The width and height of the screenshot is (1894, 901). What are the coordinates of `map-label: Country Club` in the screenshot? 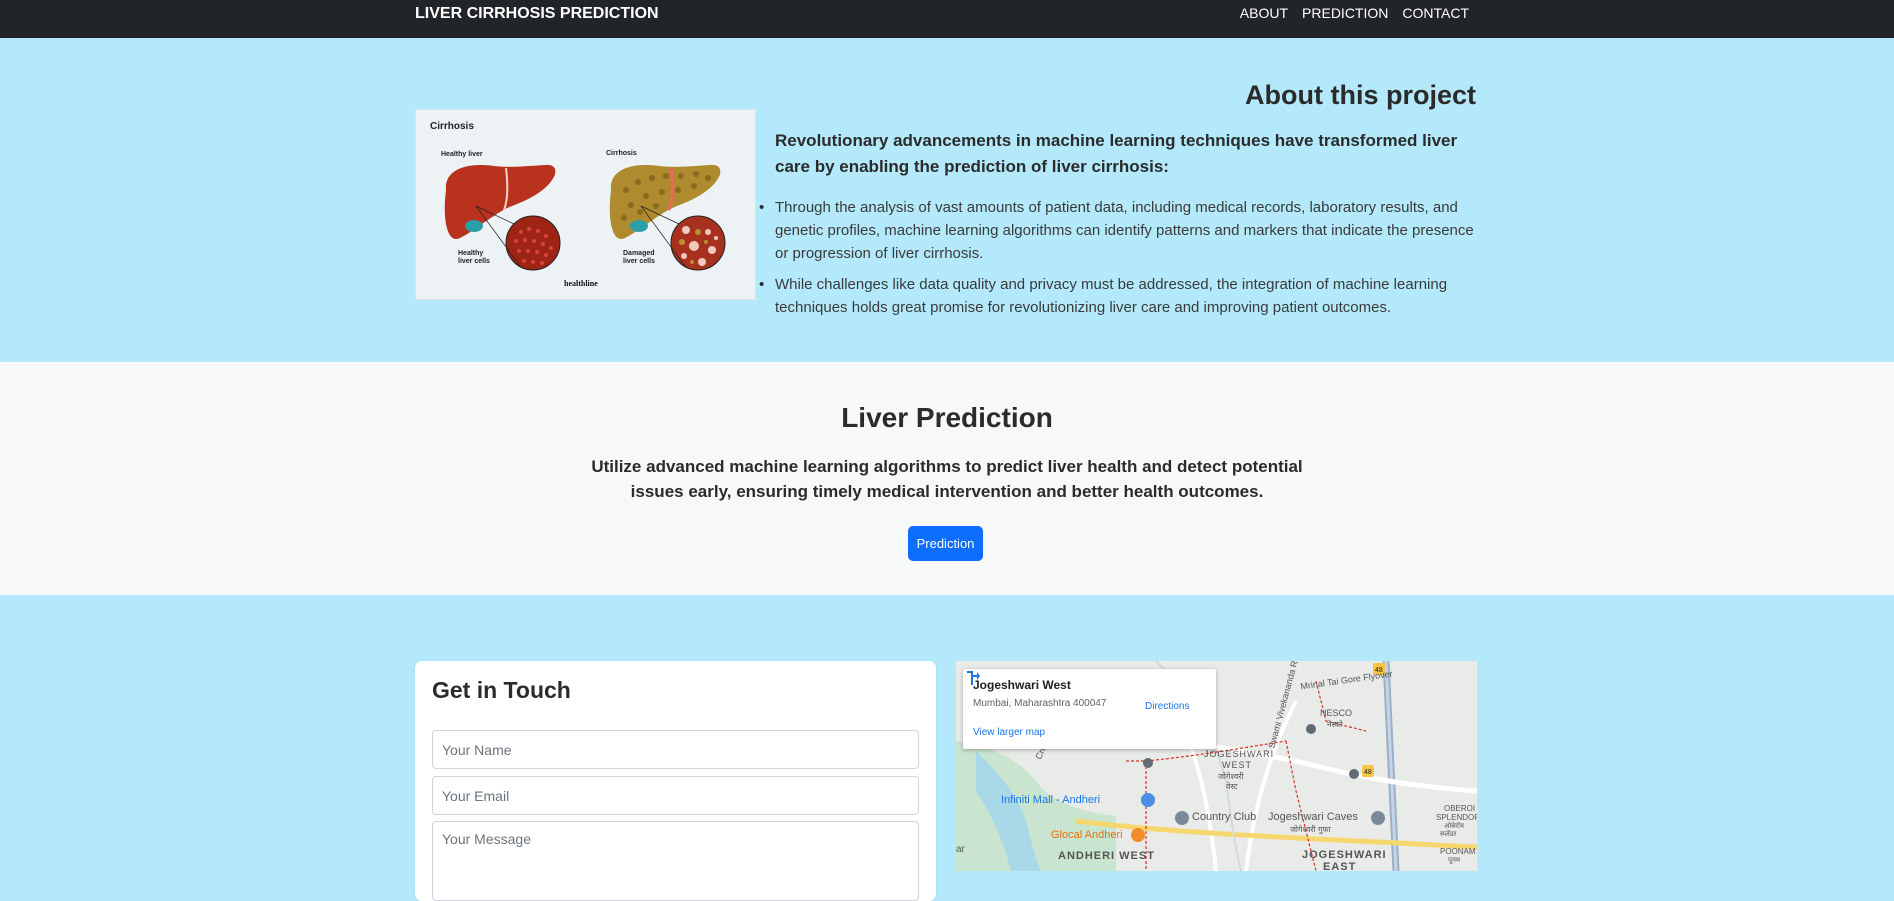 It's located at (1224, 817).